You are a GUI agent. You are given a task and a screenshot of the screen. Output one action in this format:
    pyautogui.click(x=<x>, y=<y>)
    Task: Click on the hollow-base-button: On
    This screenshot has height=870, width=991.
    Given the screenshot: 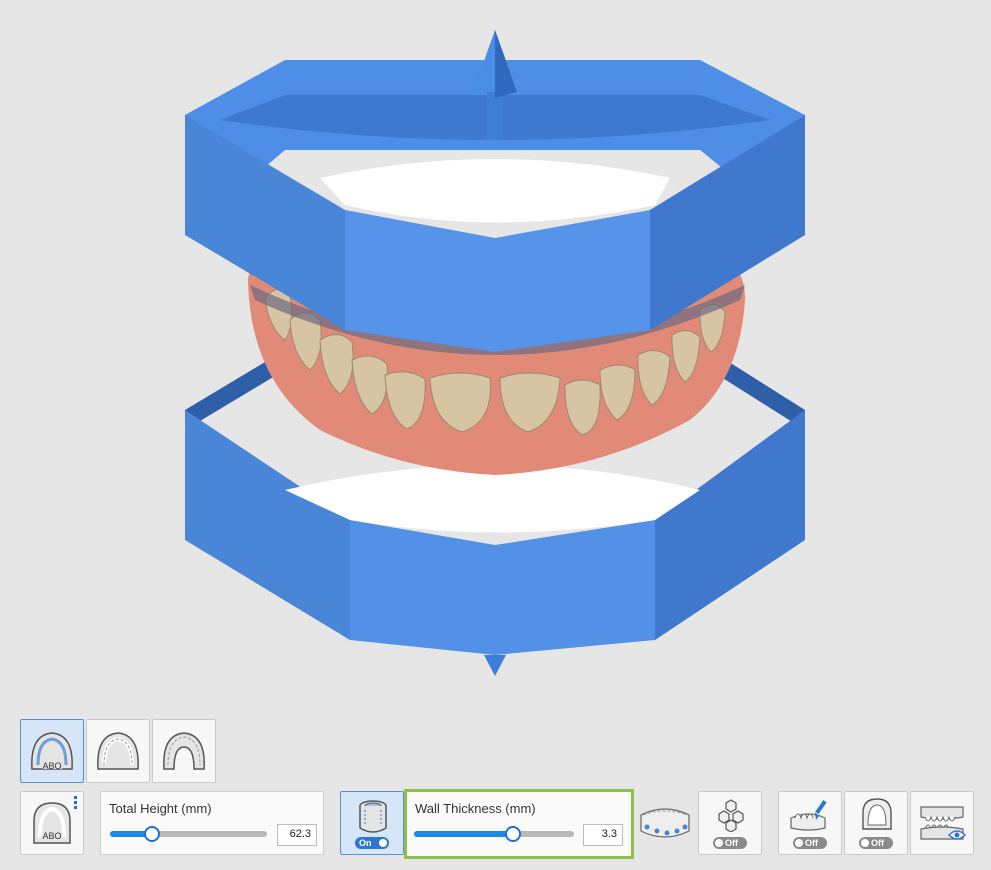 What is the action you would take?
    pyautogui.click(x=372, y=823)
    